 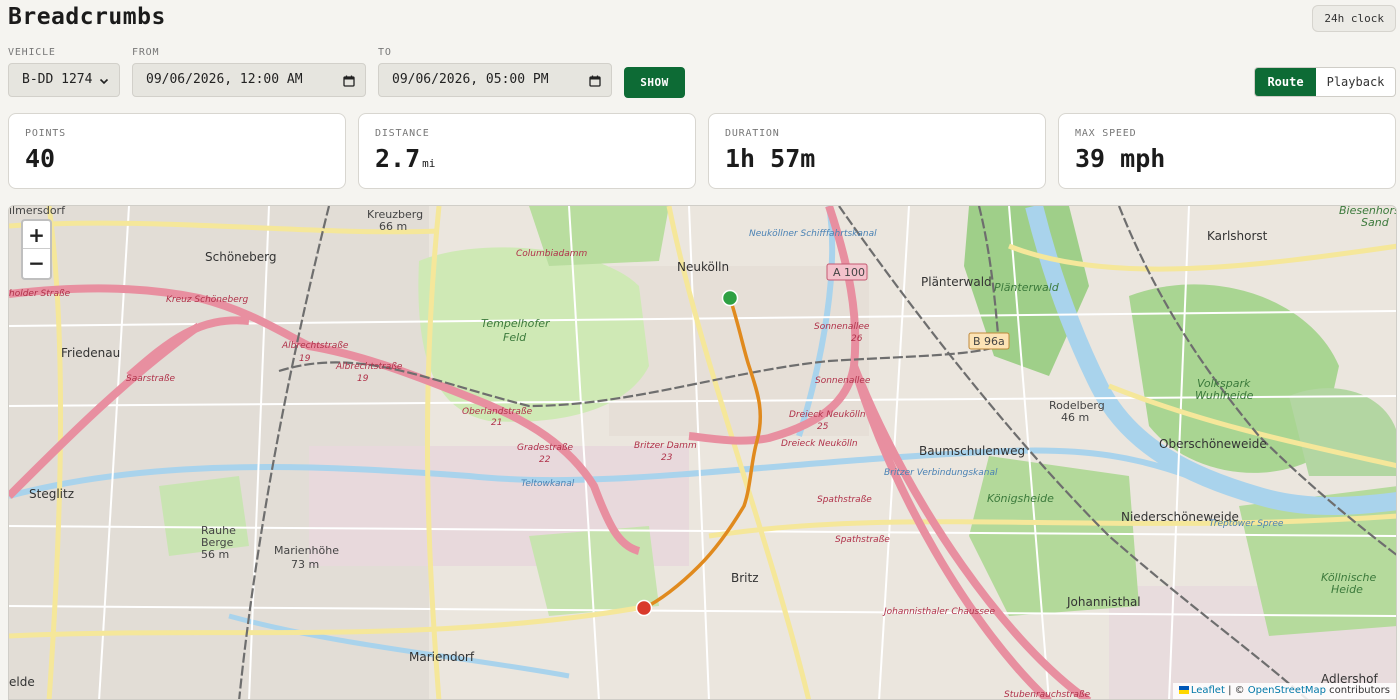 I want to click on elevation-label: 73 m, so click(x=305, y=564).